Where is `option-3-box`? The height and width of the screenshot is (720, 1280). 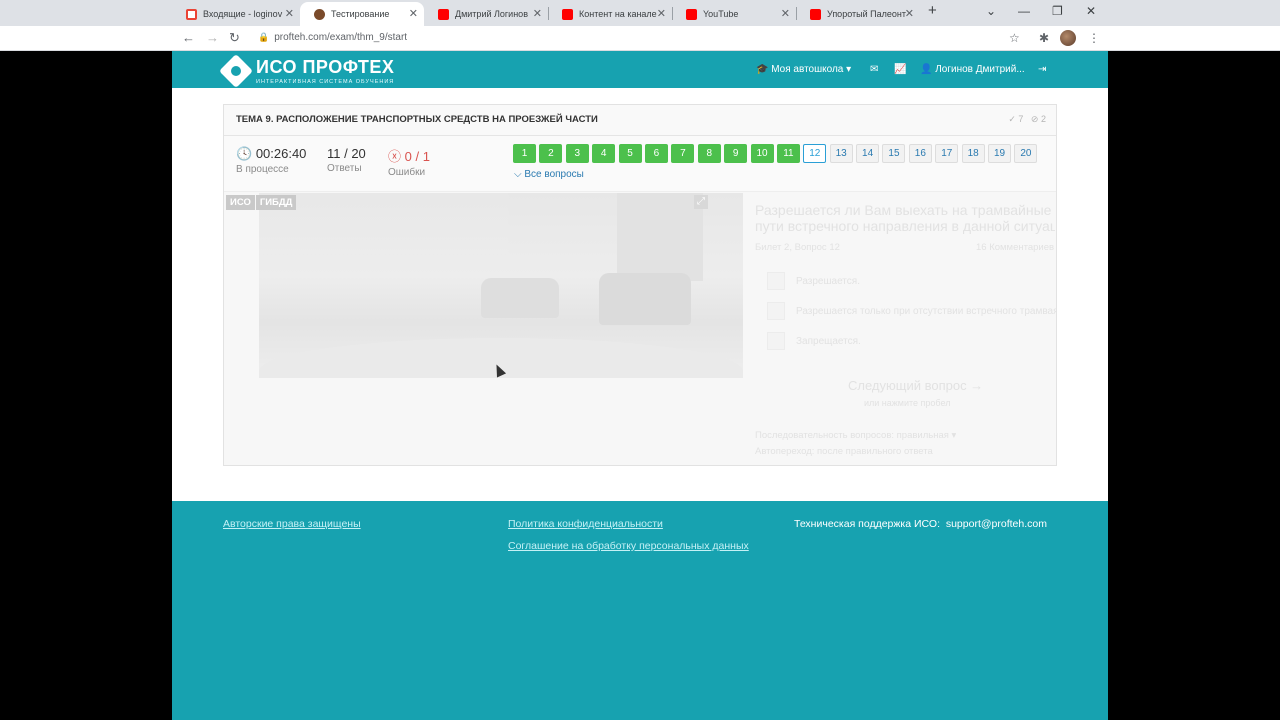 option-3-box is located at coordinates (776, 341).